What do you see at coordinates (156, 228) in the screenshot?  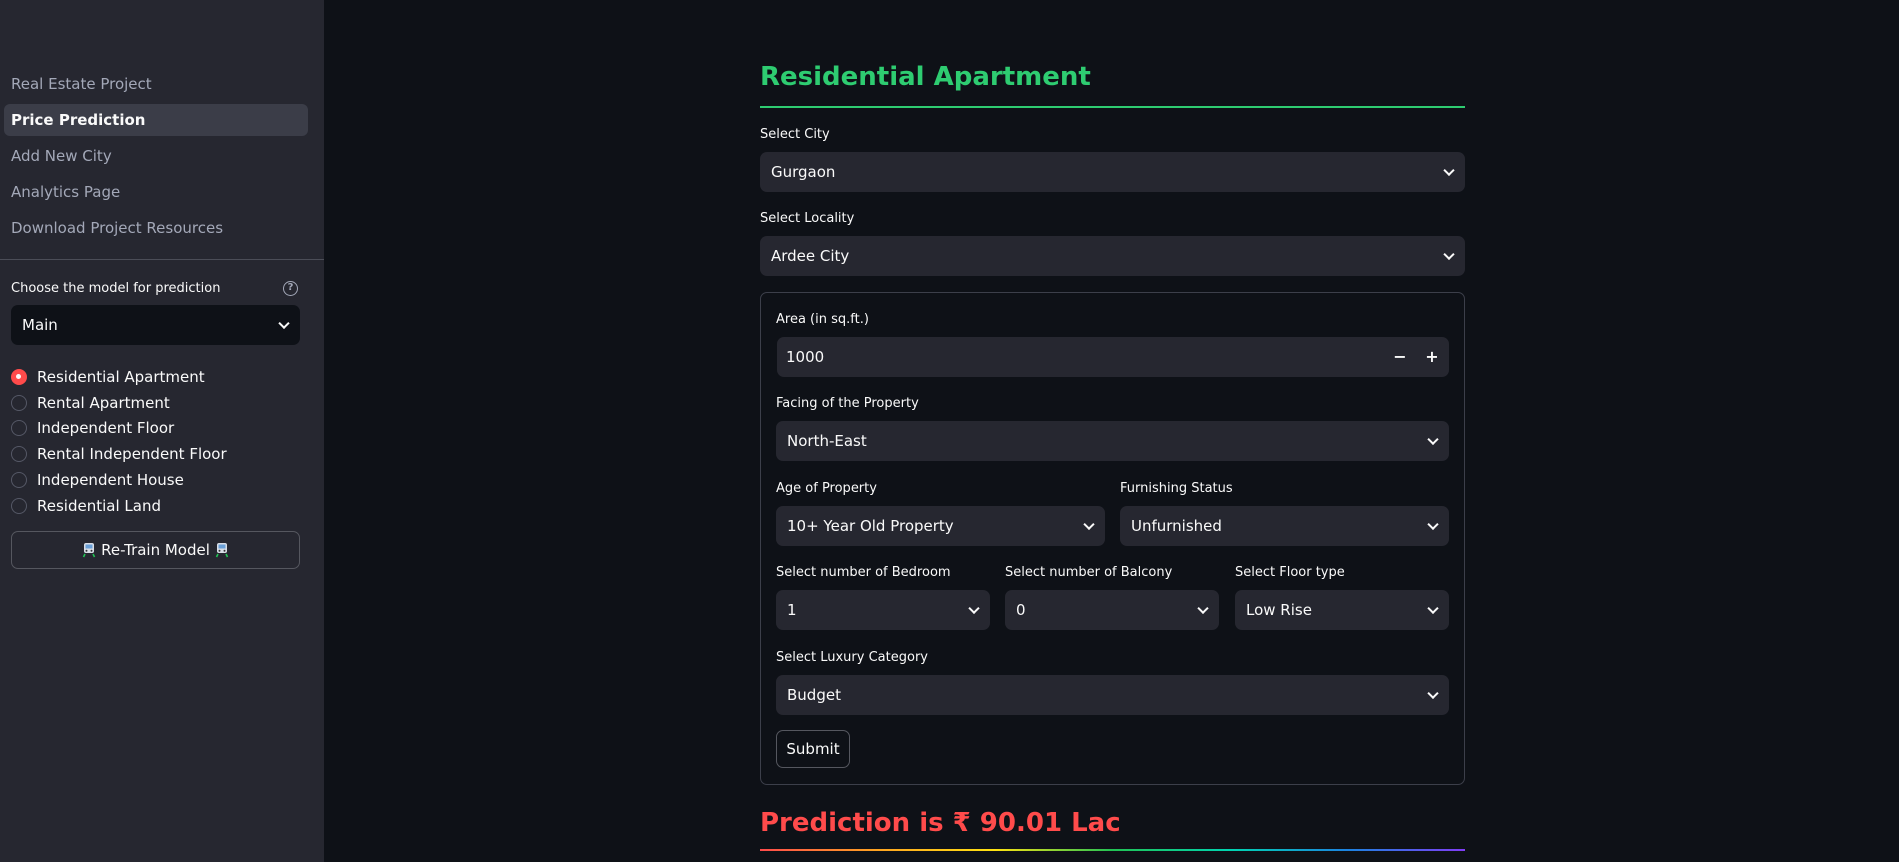 I see `nav-item-download-project-resources: Download Project Resources` at bounding box center [156, 228].